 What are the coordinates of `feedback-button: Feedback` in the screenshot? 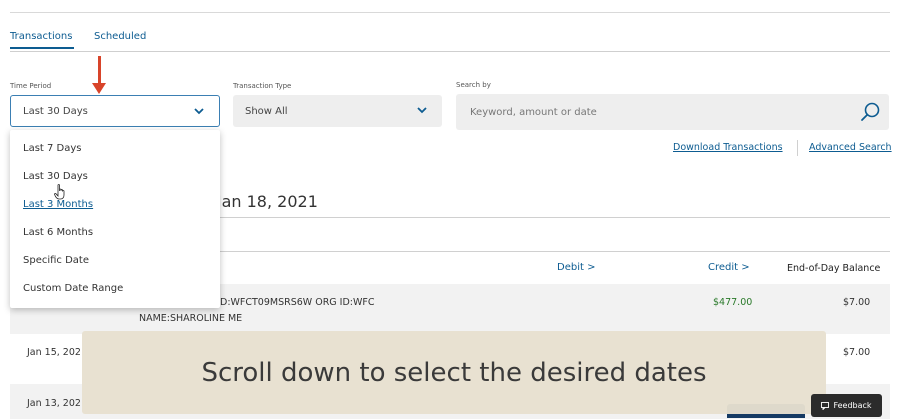 It's located at (846, 405).